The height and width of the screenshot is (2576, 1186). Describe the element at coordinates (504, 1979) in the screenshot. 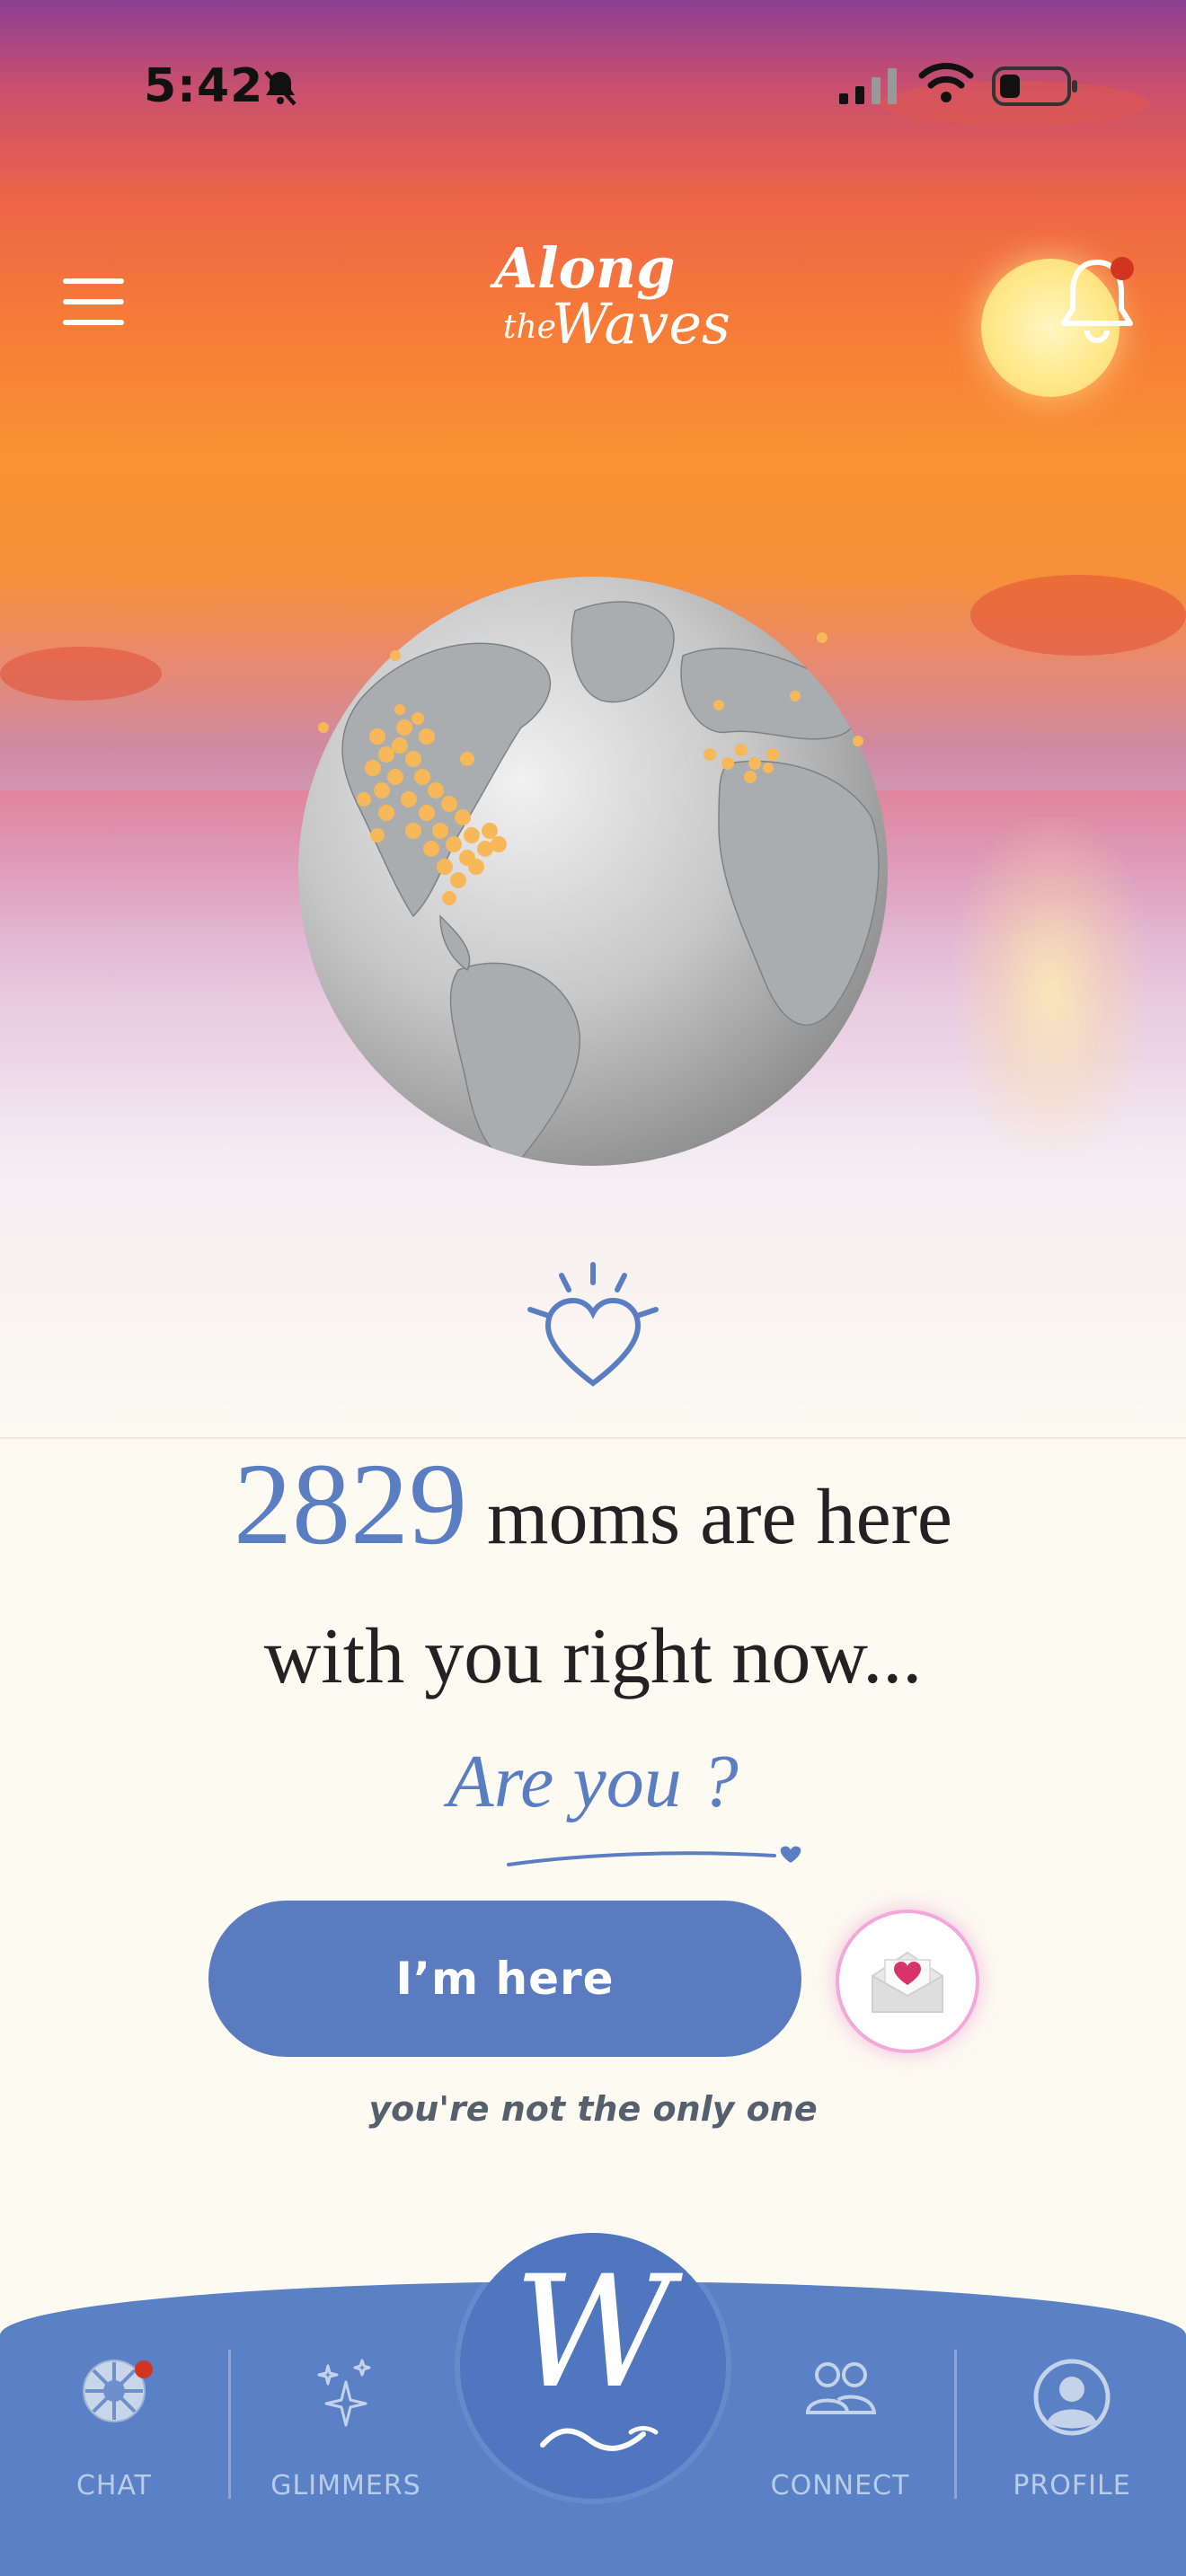

I see `im-here-button: I’m here` at that location.